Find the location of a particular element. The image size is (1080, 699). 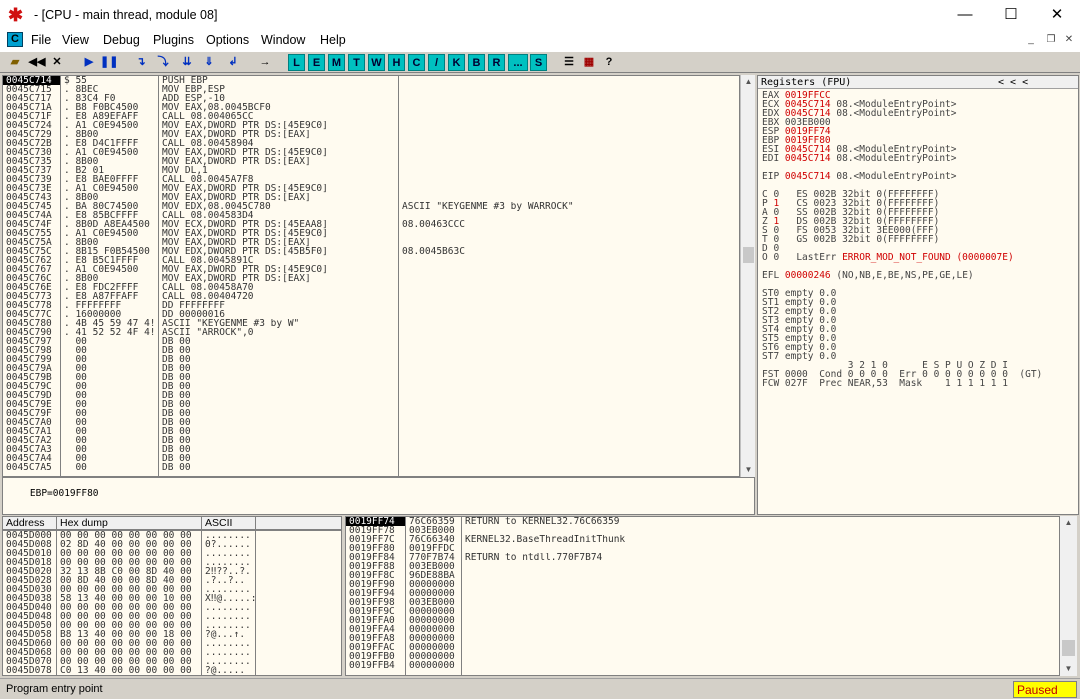

stack-value-cell: 00000000 is located at coordinates (432, 656).